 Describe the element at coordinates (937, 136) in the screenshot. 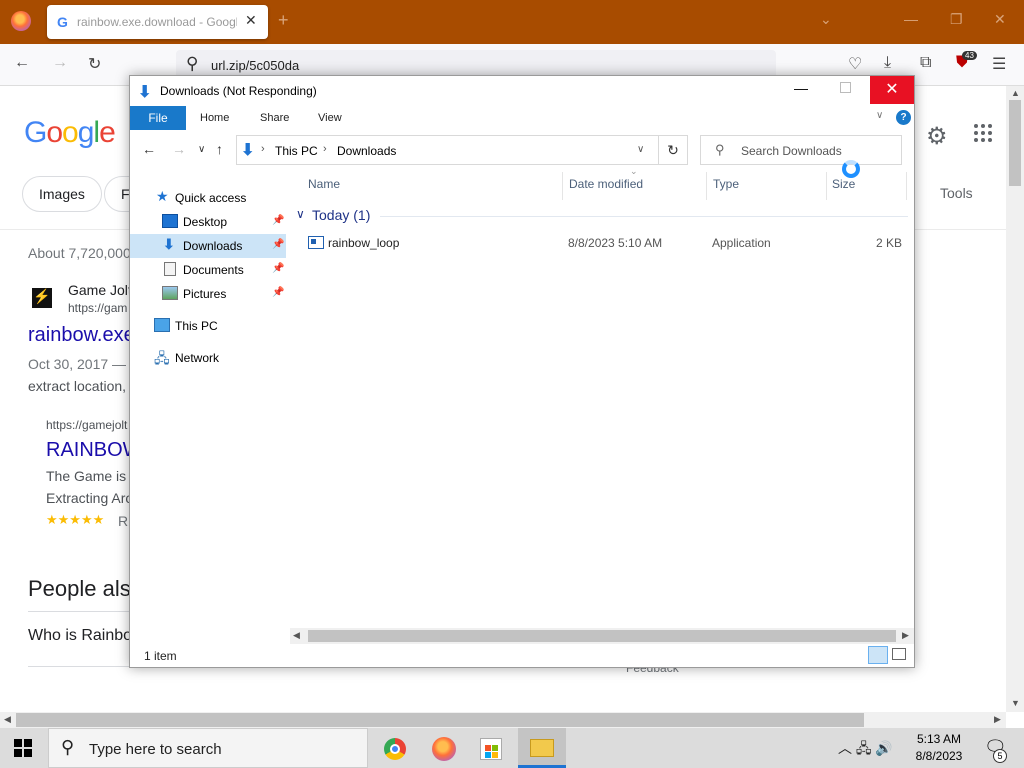

I see `settings-gear-icon: ⚙` at that location.